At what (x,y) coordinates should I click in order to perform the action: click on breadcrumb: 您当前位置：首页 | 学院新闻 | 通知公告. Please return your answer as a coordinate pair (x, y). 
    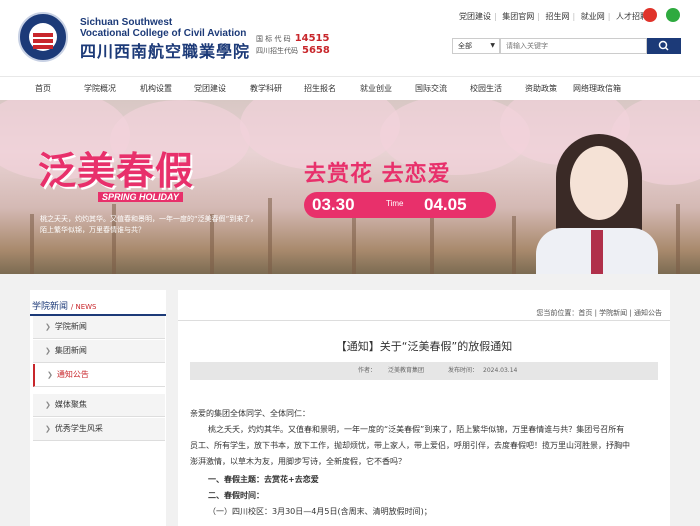
    Looking at the image, I should click on (599, 313).